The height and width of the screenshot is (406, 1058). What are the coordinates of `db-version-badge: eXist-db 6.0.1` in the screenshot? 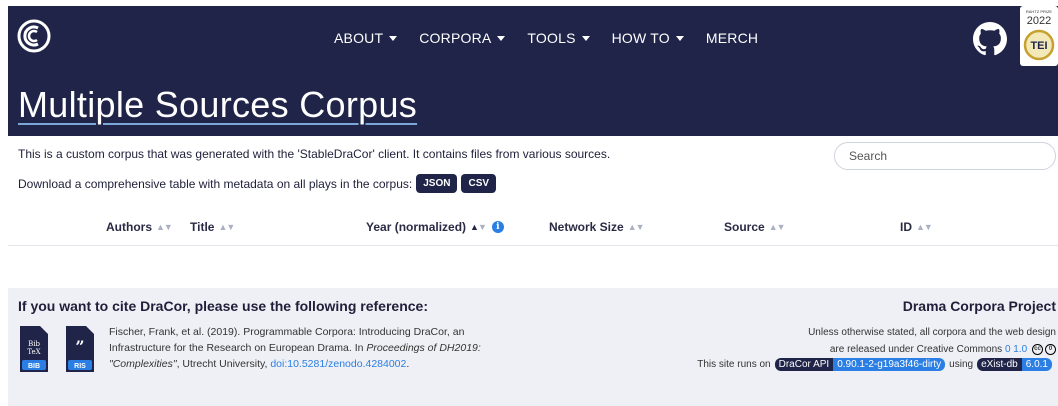 It's located at (1014, 364).